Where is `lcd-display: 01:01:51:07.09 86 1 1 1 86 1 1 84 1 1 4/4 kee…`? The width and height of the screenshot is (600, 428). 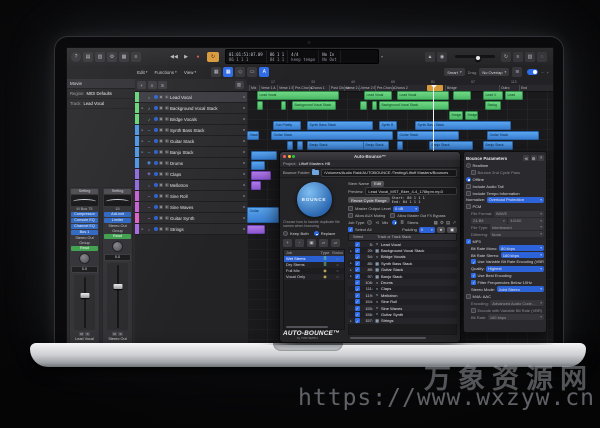
lcd-display: 01:01:51:07.09 86 1 1 1 86 1 1 84 1 1 4/4 kee… is located at coordinates (302, 56).